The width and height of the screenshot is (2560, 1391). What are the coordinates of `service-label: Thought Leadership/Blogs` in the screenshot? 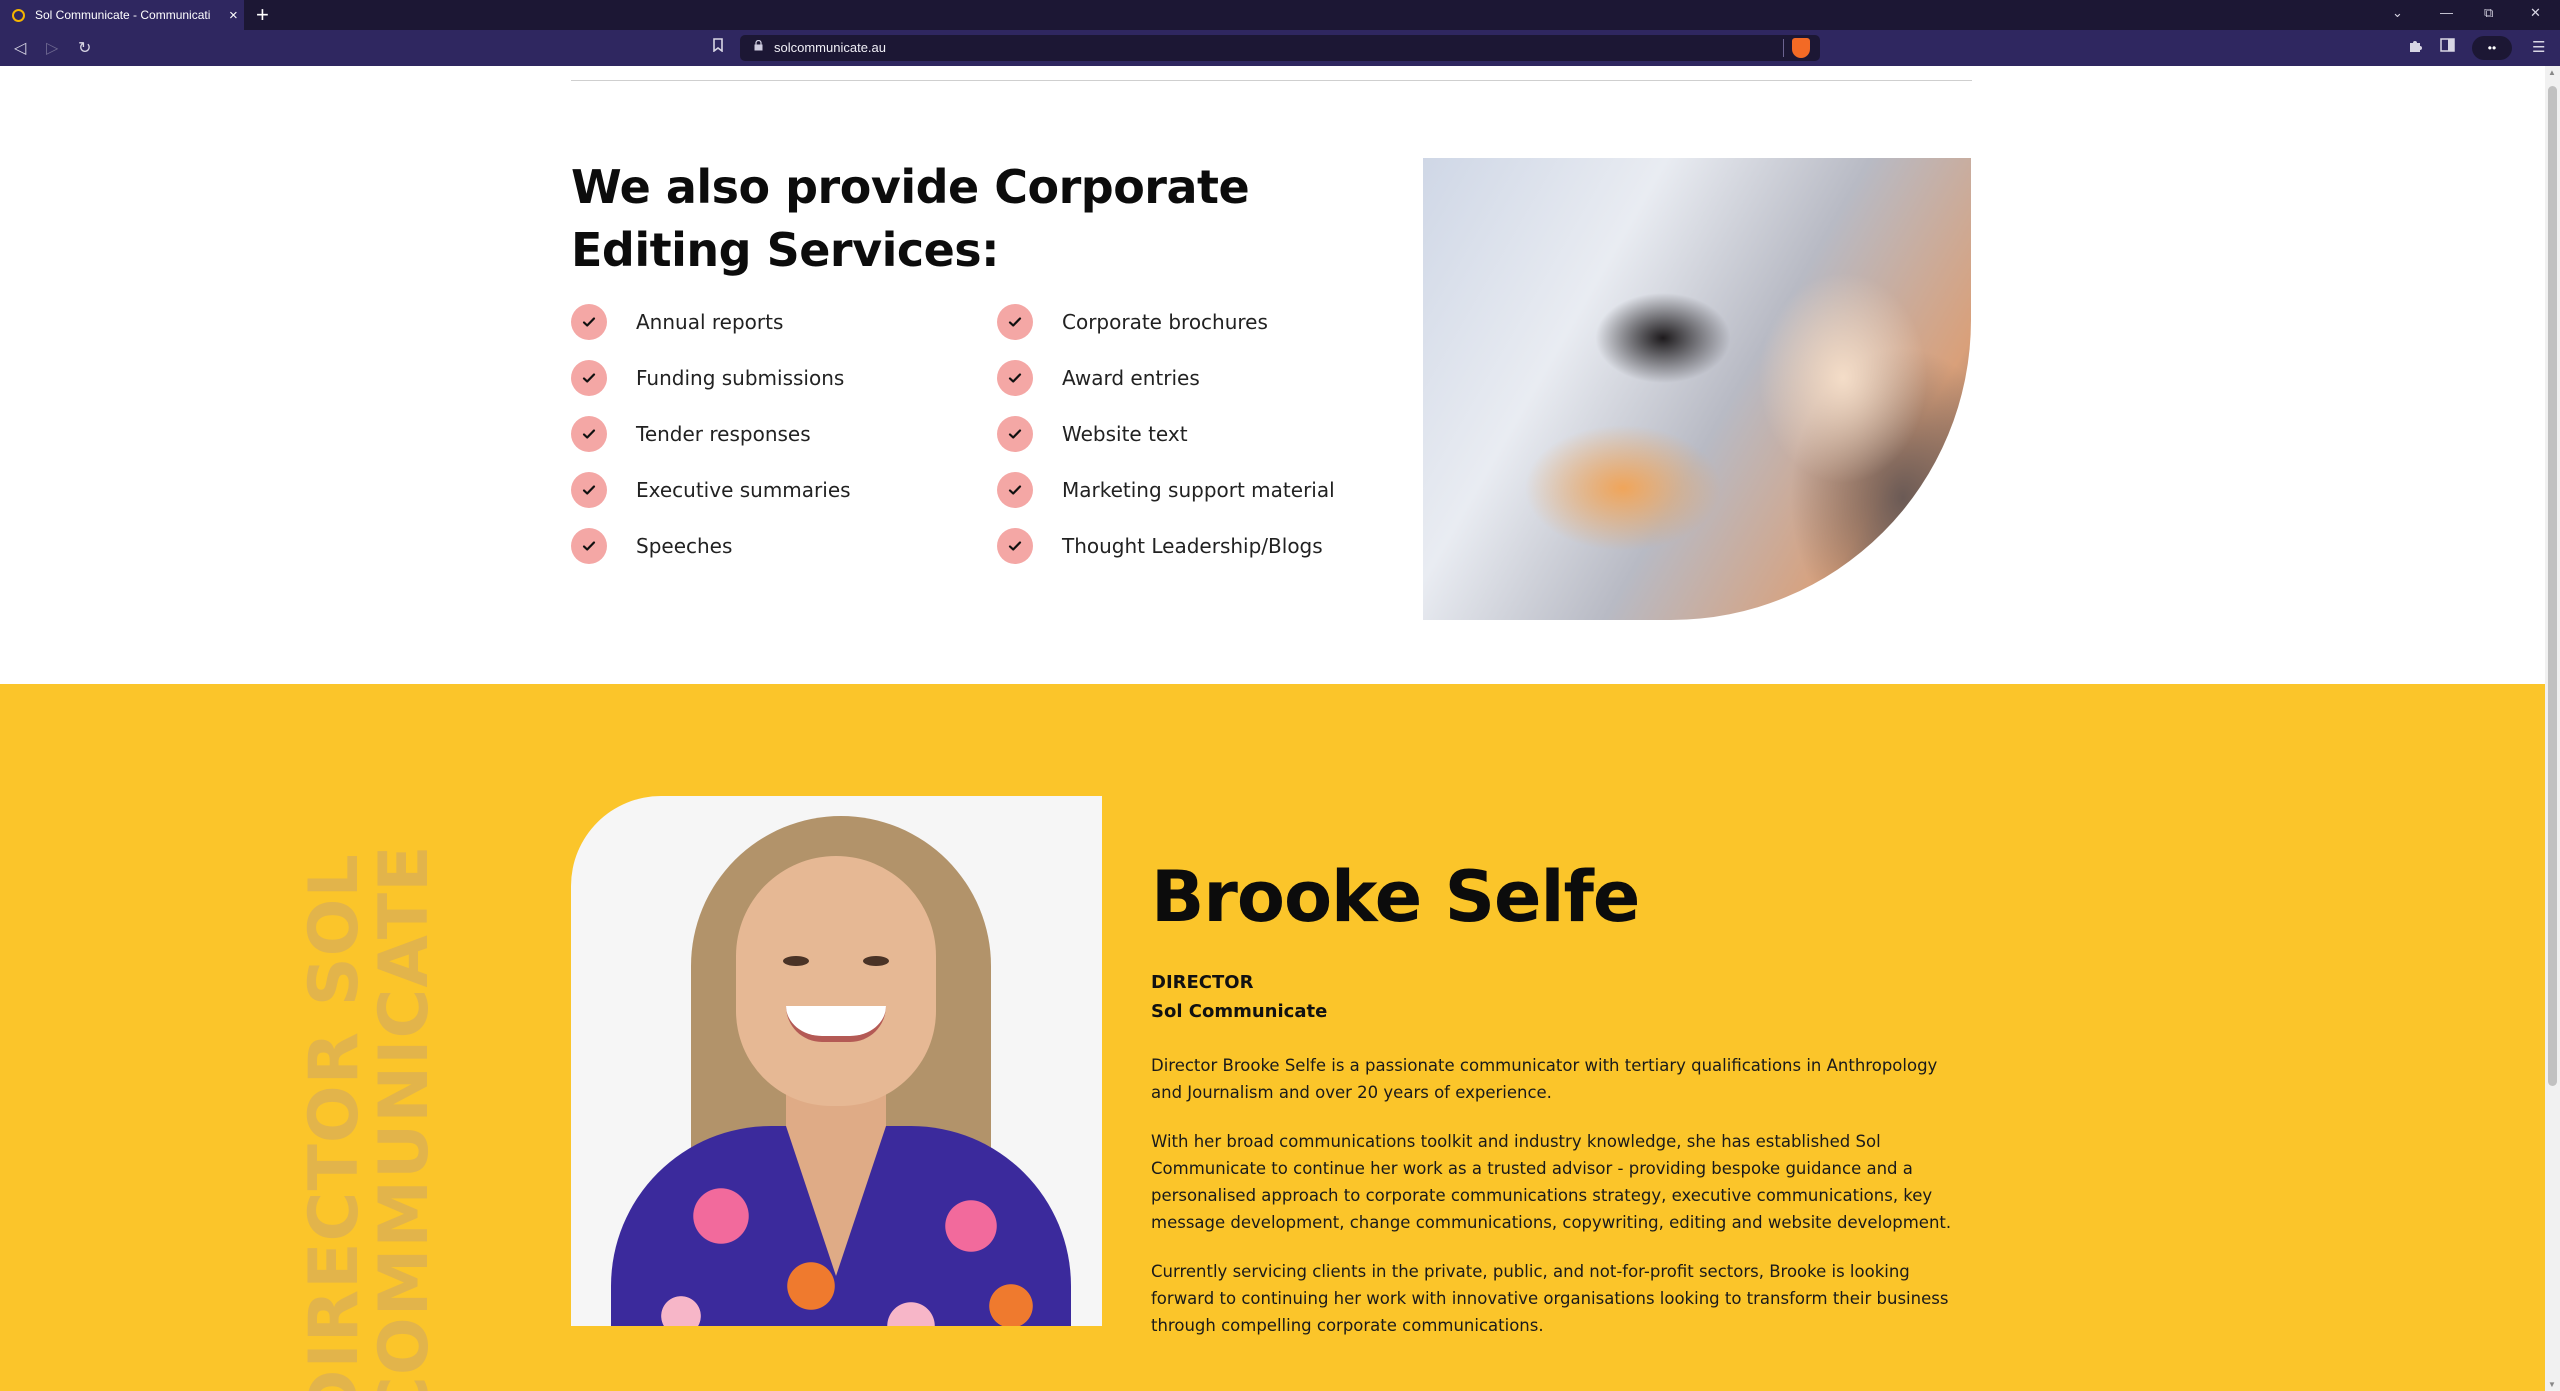 It's located at (1192, 546).